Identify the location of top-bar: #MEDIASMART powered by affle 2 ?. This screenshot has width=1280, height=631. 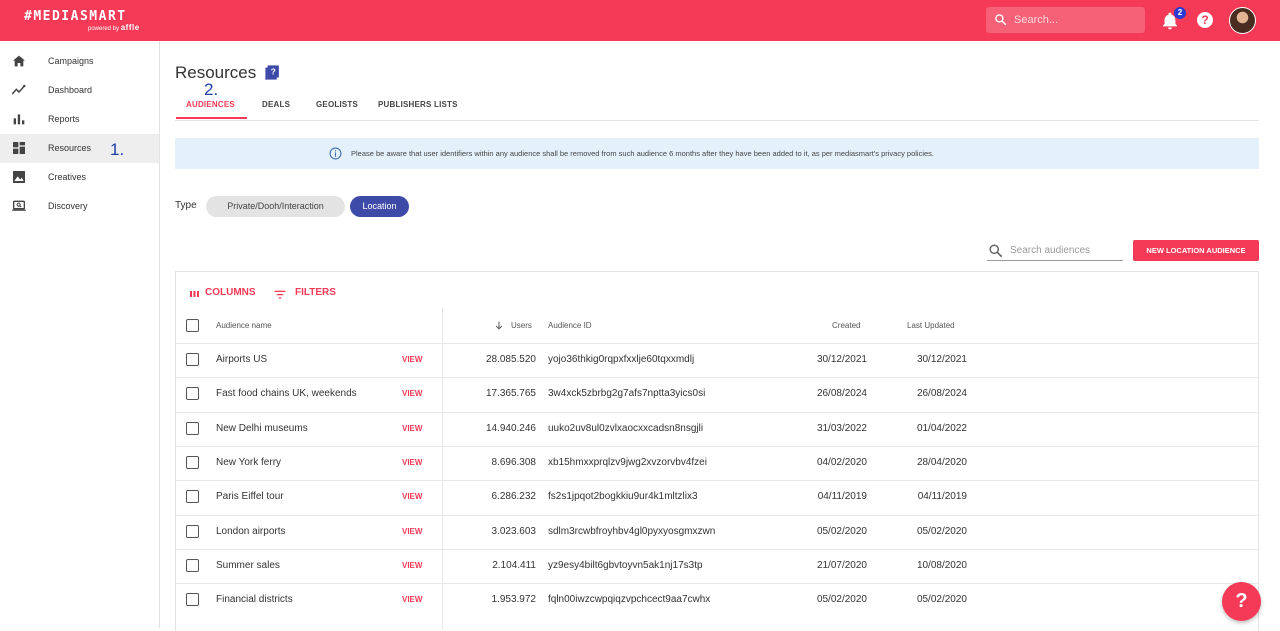
(640, 20).